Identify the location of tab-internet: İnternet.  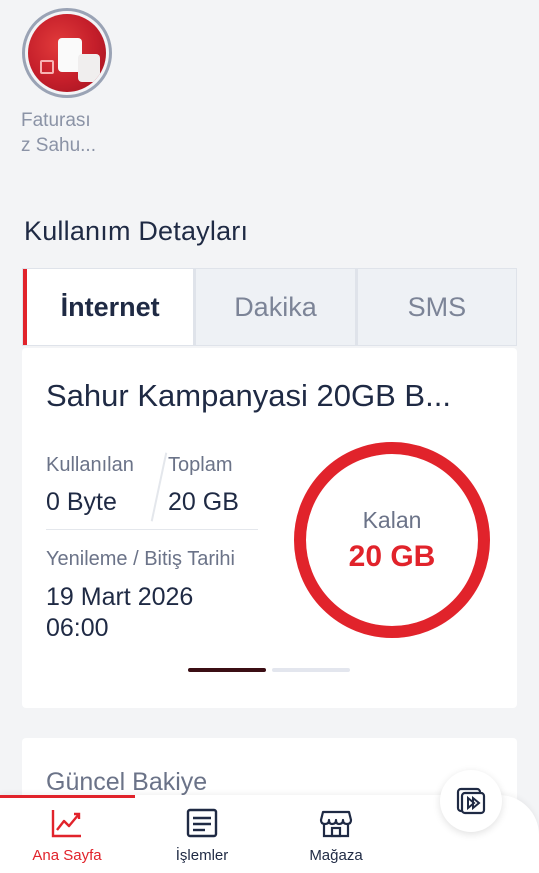
(110, 307).